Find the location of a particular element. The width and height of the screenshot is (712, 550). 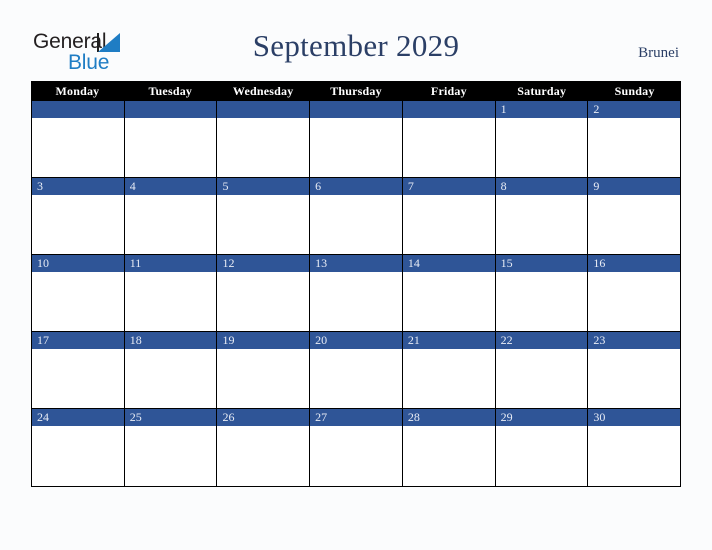

day-number: 7 is located at coordinates (410, 186).